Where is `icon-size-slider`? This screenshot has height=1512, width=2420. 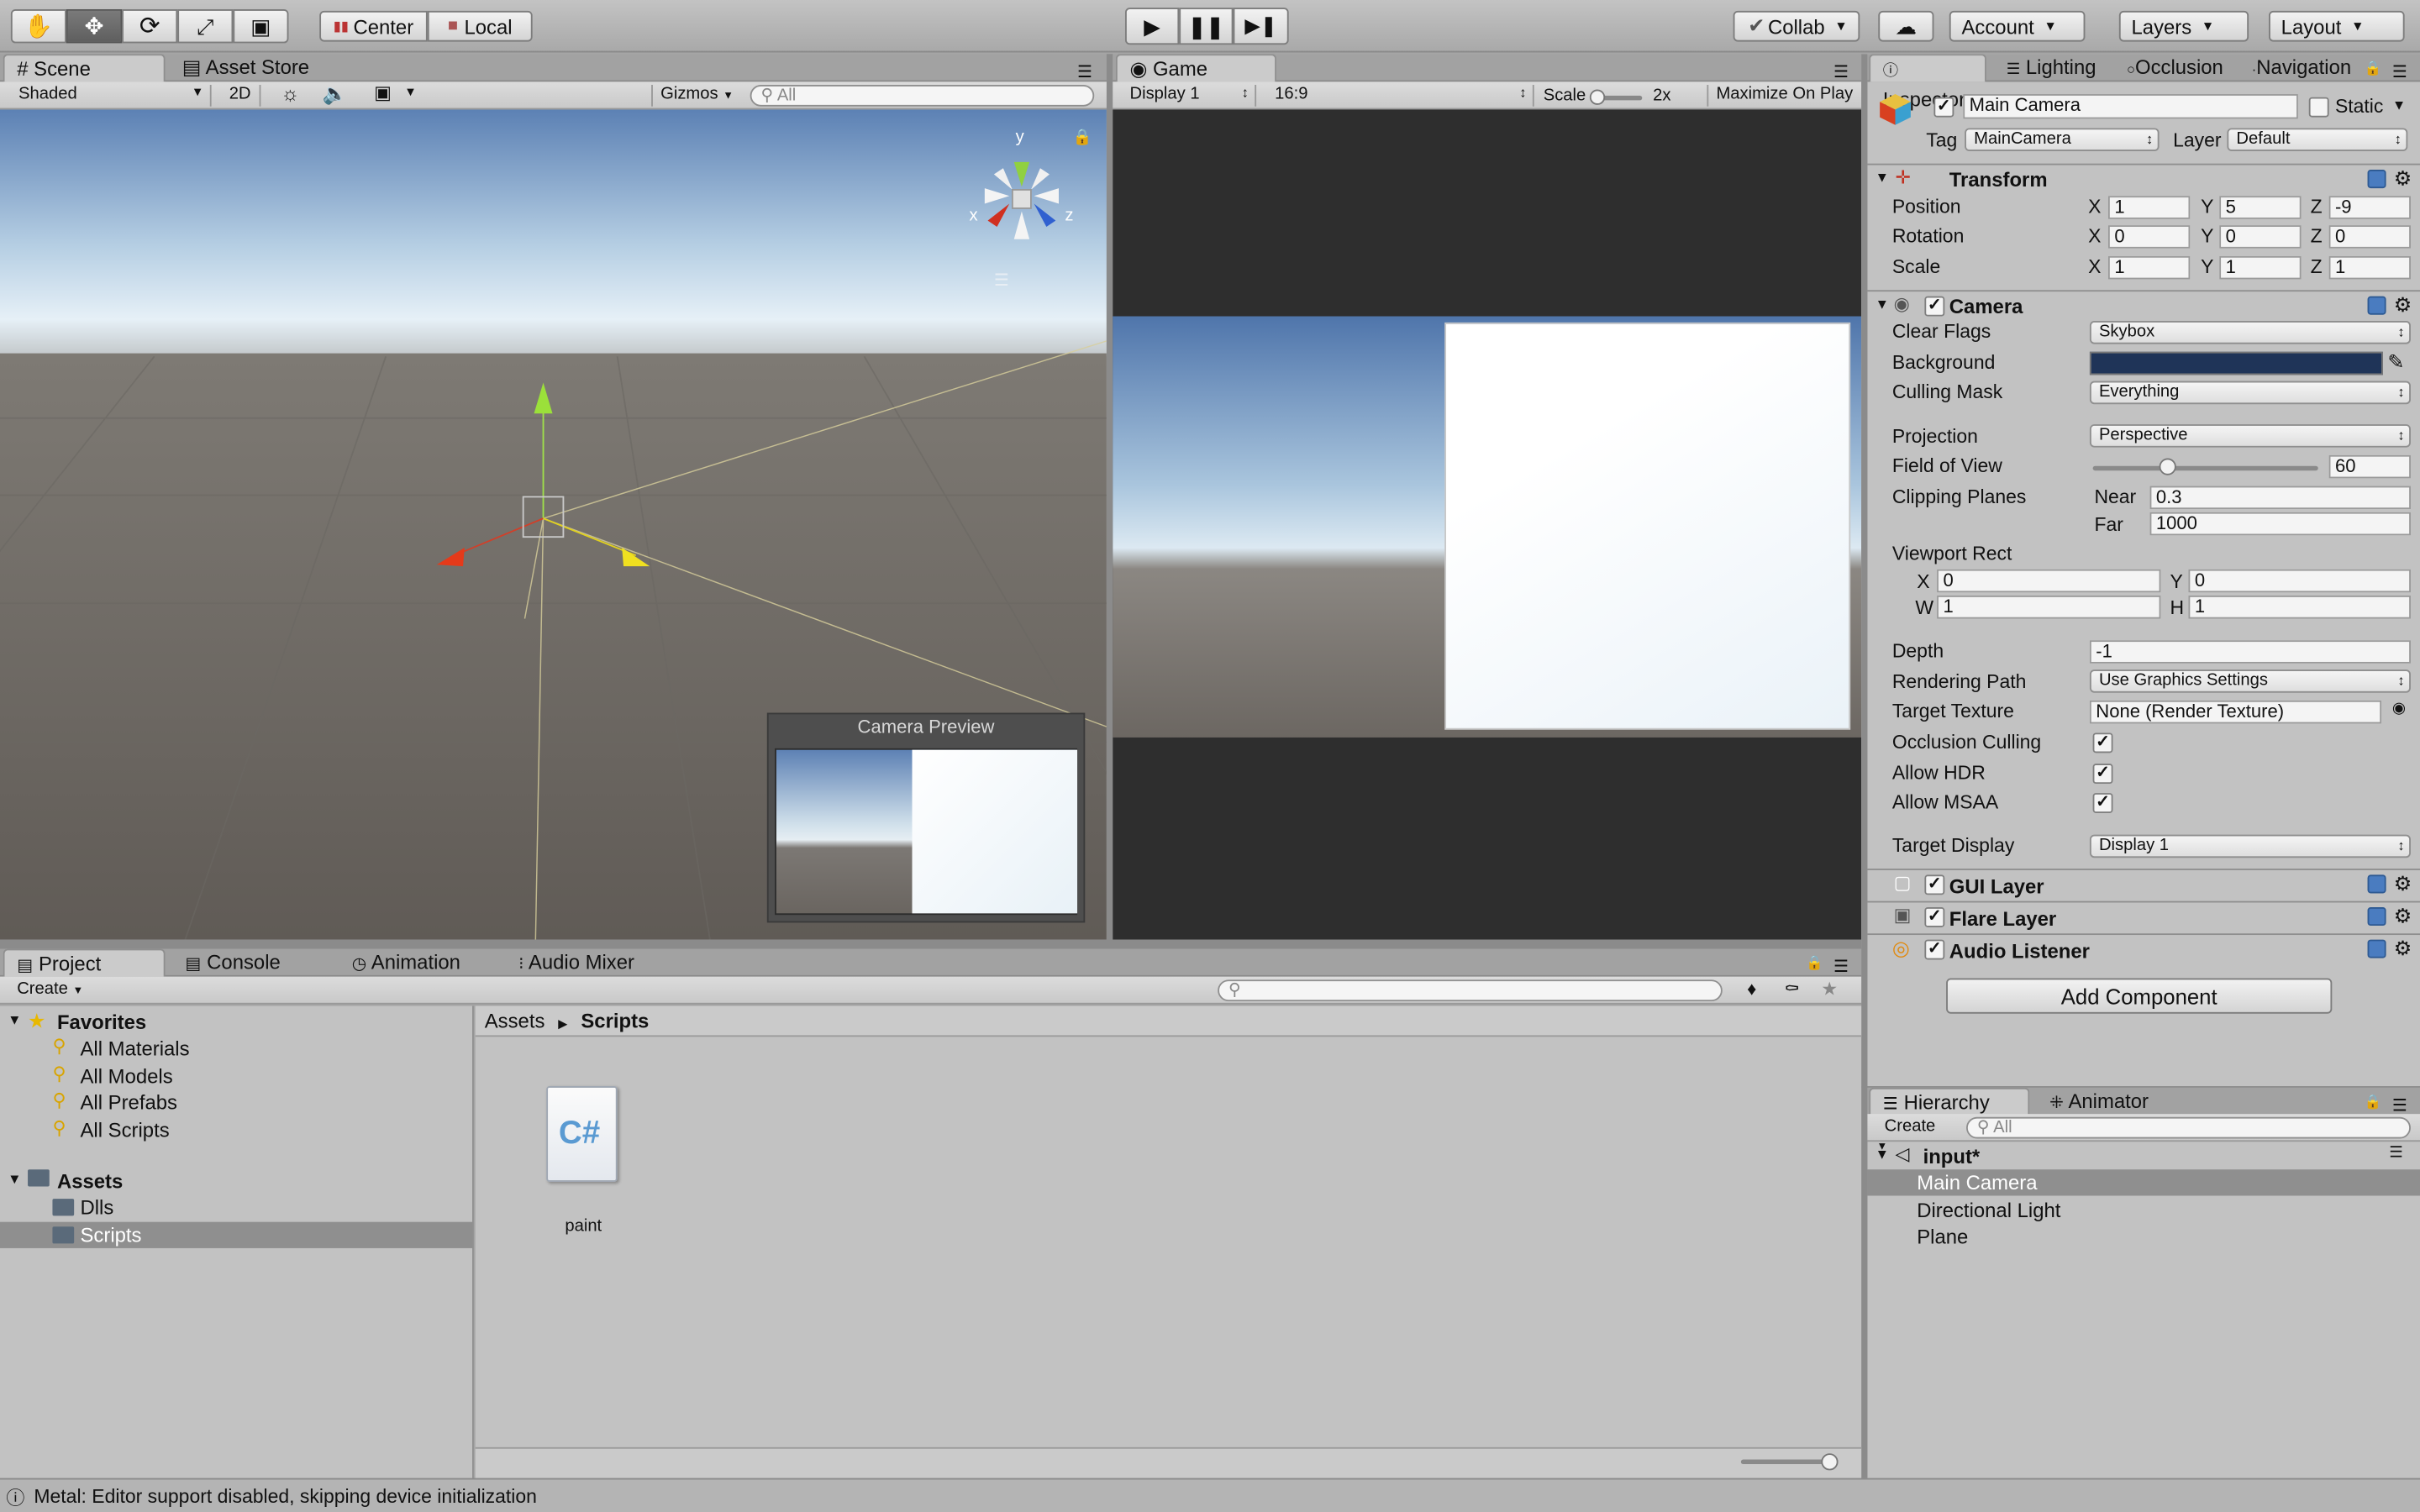 icon-size-slider is located at coordinates (1790, 1462).